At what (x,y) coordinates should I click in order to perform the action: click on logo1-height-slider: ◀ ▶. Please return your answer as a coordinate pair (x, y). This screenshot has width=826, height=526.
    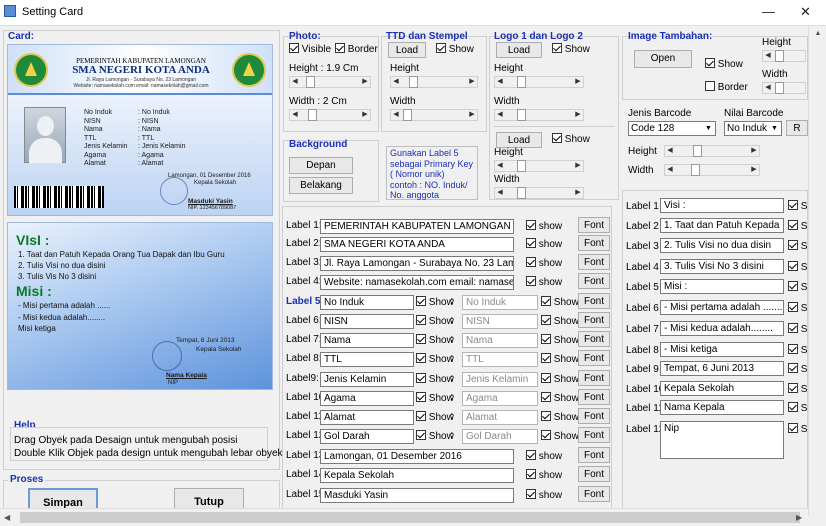
    Looking at the image, I should click on (539, 82).